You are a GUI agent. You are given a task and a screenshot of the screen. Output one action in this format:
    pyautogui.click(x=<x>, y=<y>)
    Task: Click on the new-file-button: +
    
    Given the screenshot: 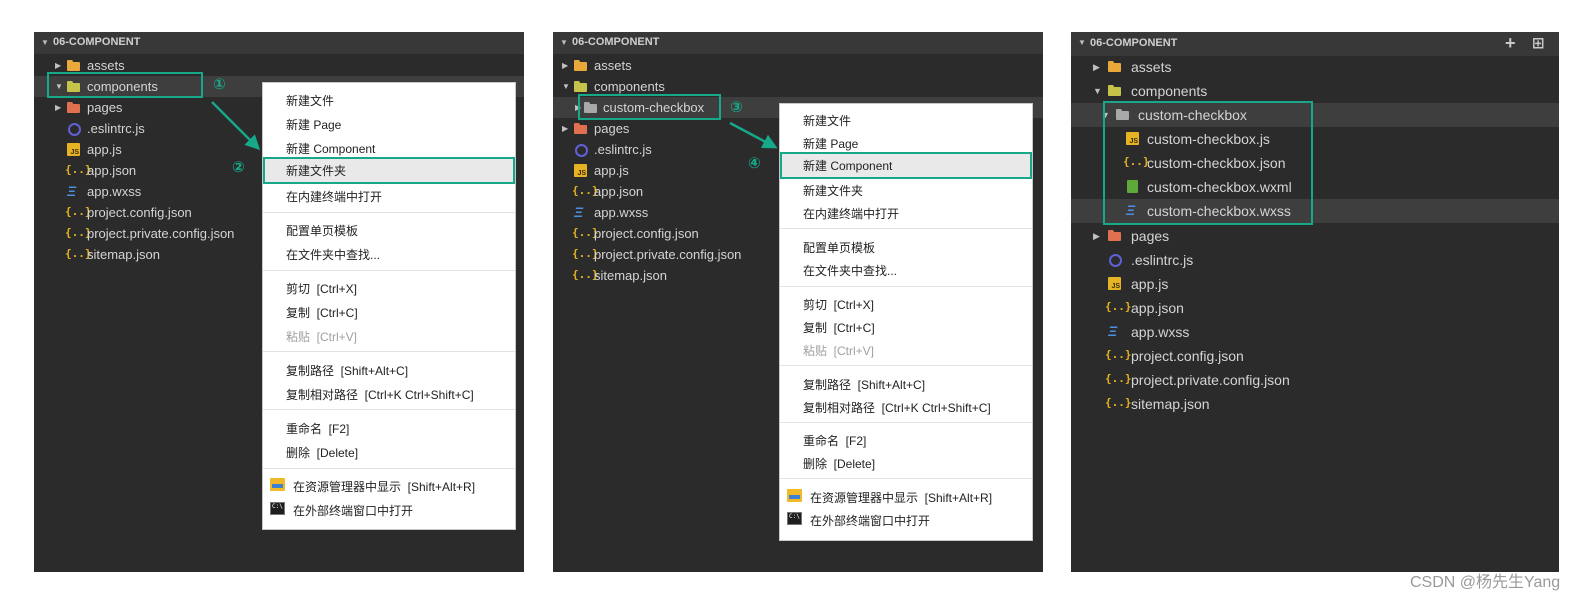 What is the action you would take?
    pyautogui.click(x=1510, y=43)
    